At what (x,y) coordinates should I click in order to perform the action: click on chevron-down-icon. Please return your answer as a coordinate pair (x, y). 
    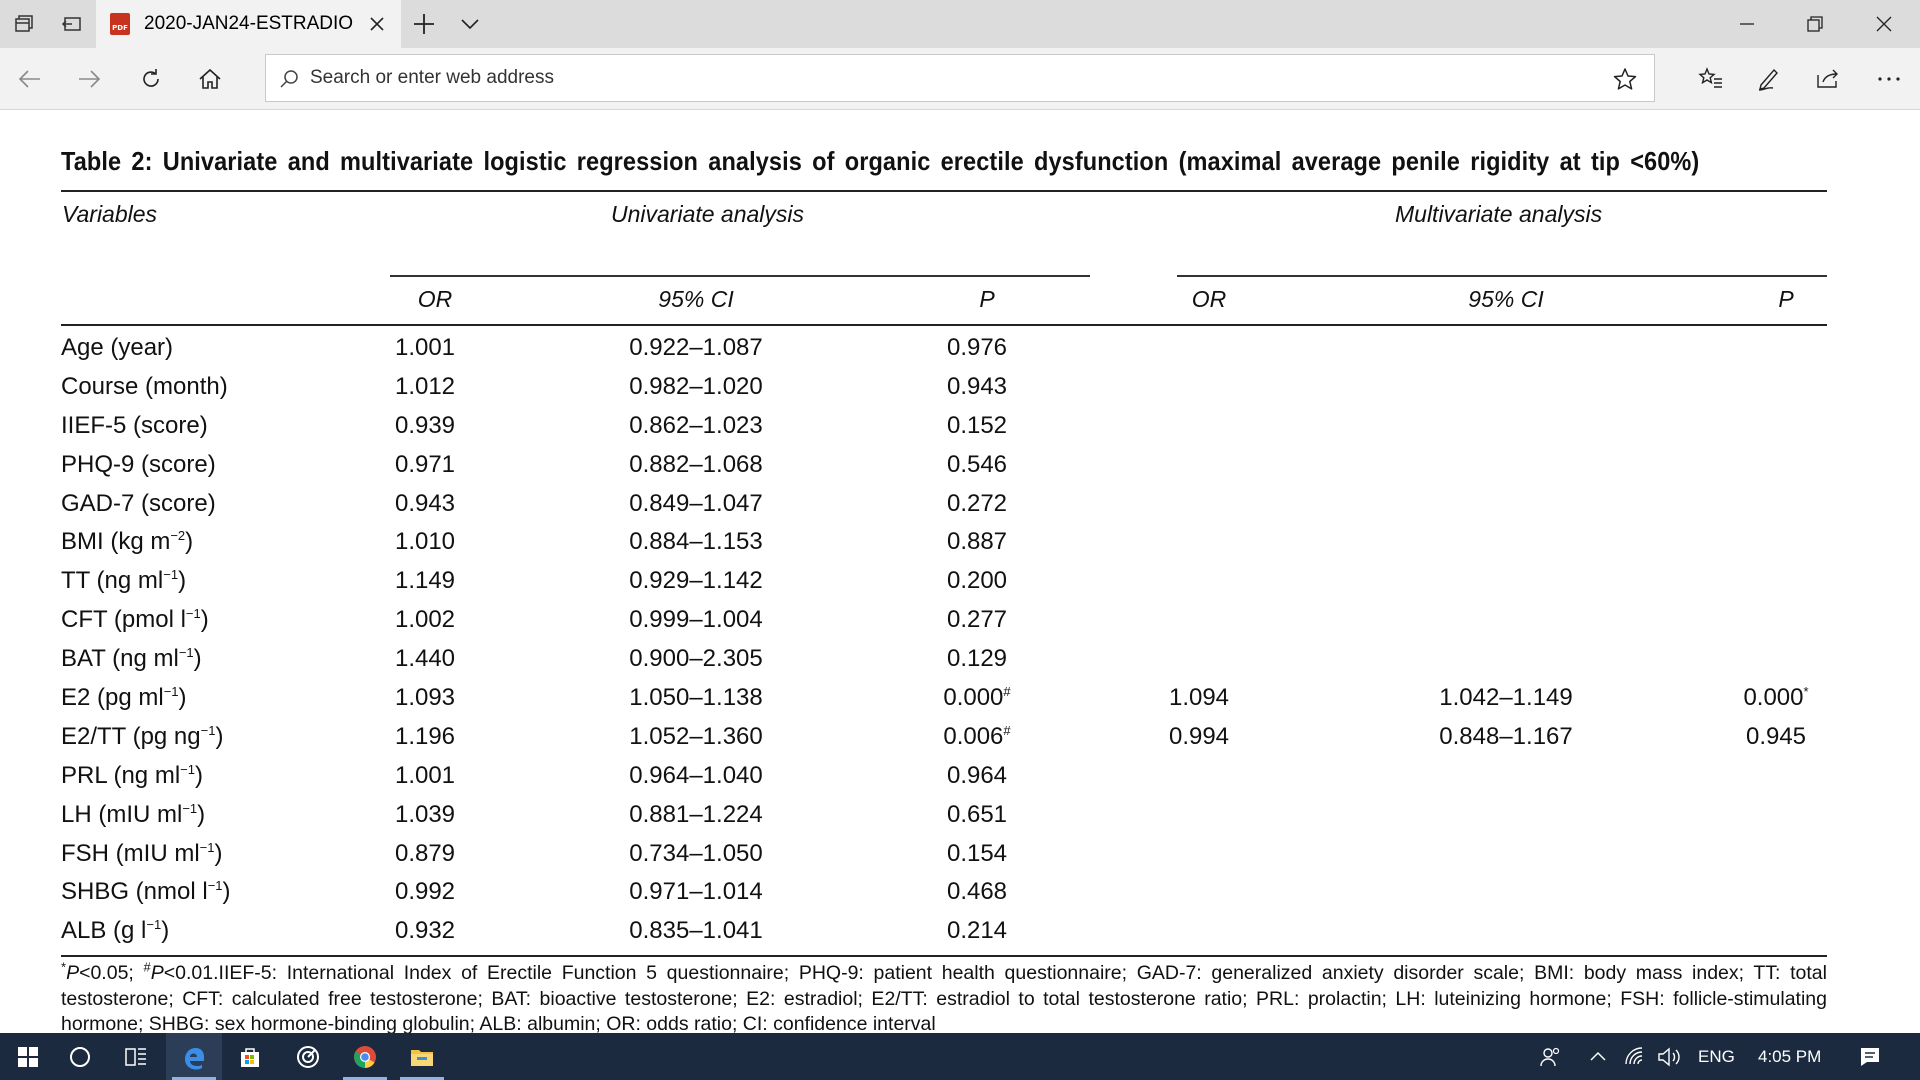
    Looking at the image, I should click on (470, 24).